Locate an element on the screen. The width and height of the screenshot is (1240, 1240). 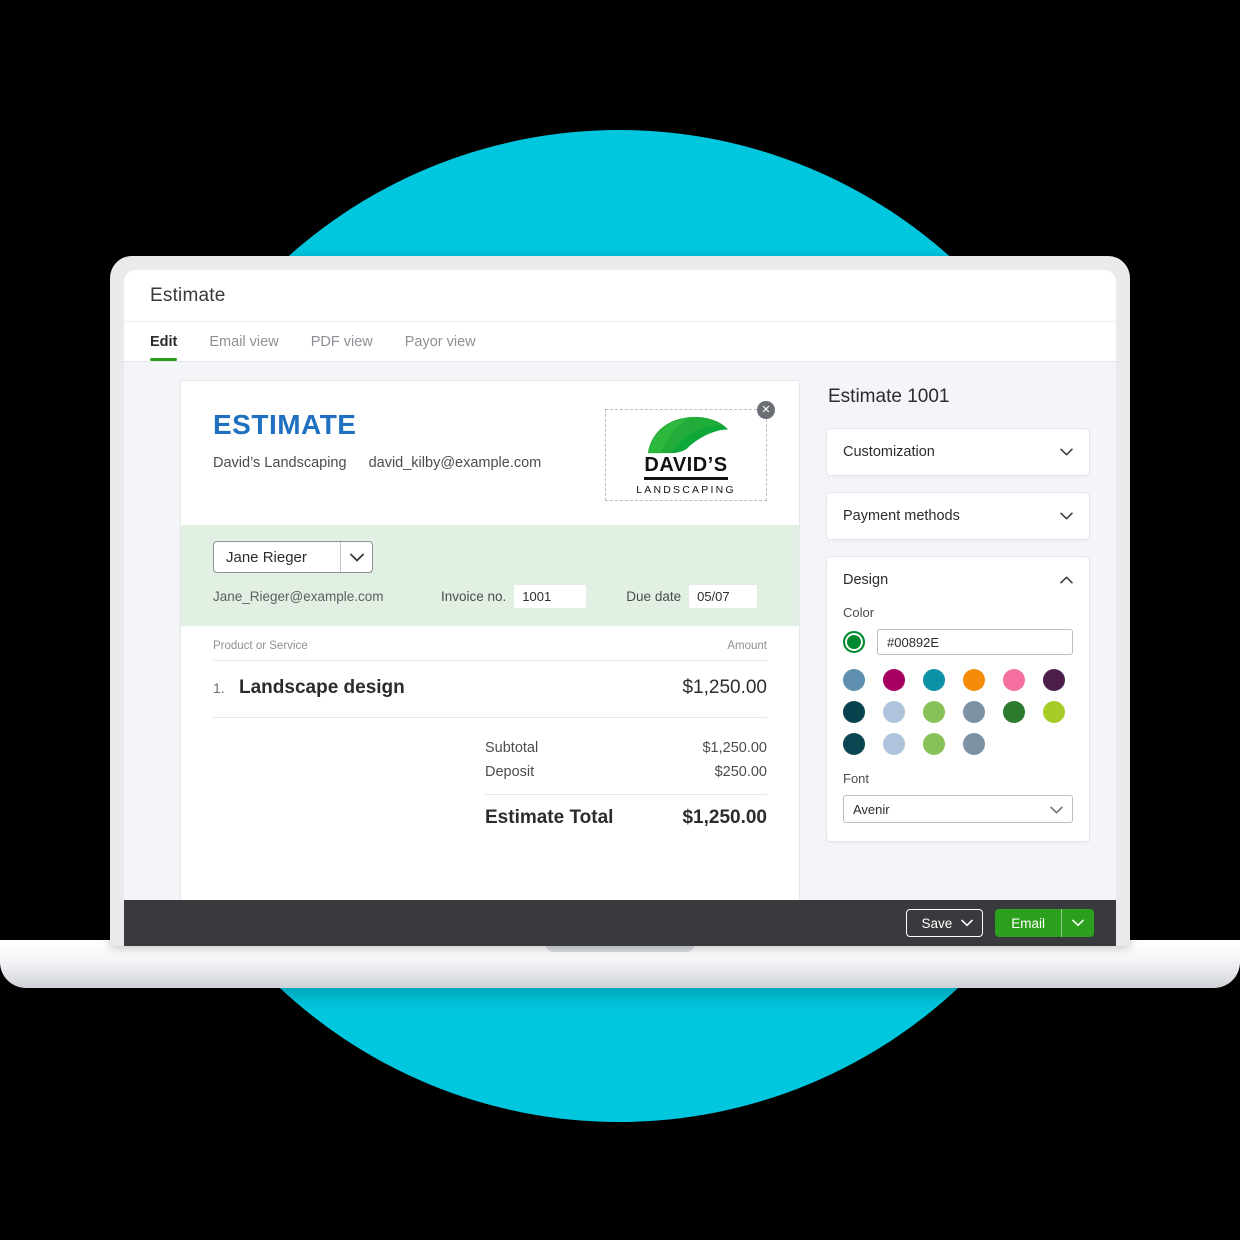
save-button: Save is located at coordinates (945, 923).